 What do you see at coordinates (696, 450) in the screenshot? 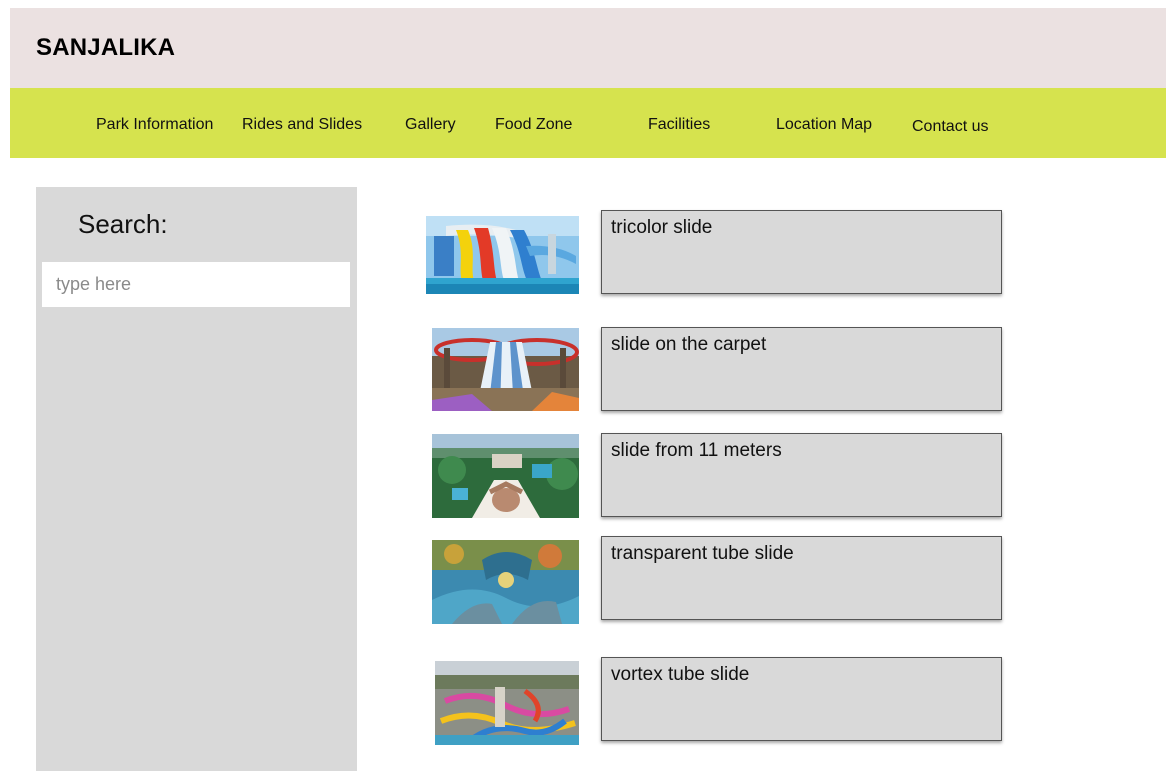
I see `ride-title: slide from 11 meters` at bounding box center [696, 450].